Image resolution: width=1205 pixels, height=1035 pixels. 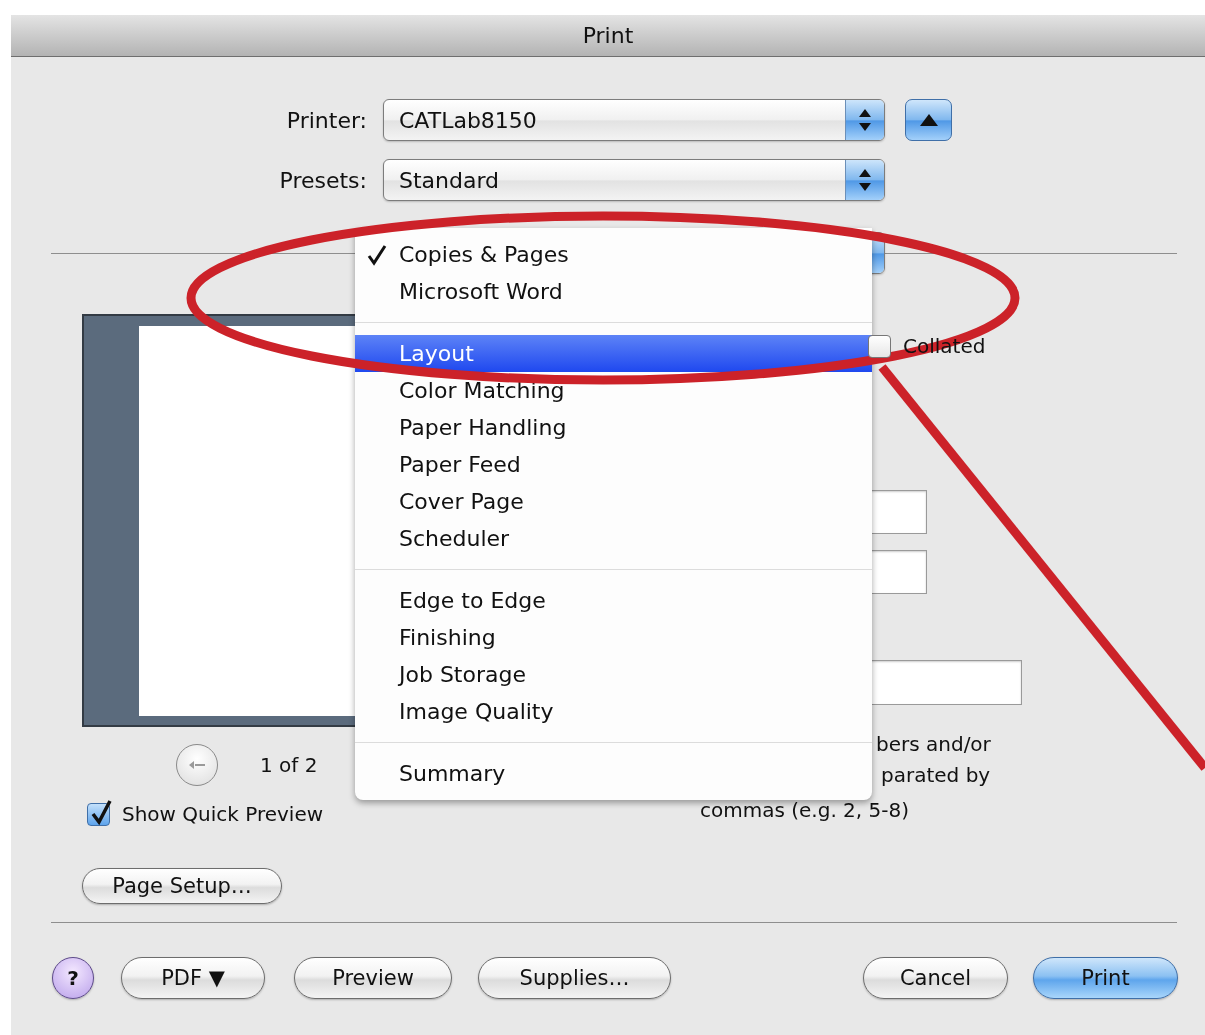 What do you see at coordinates (322, 180) in the screenshot?
I see `field-label: Presets:` at bounding box center [322, 180].